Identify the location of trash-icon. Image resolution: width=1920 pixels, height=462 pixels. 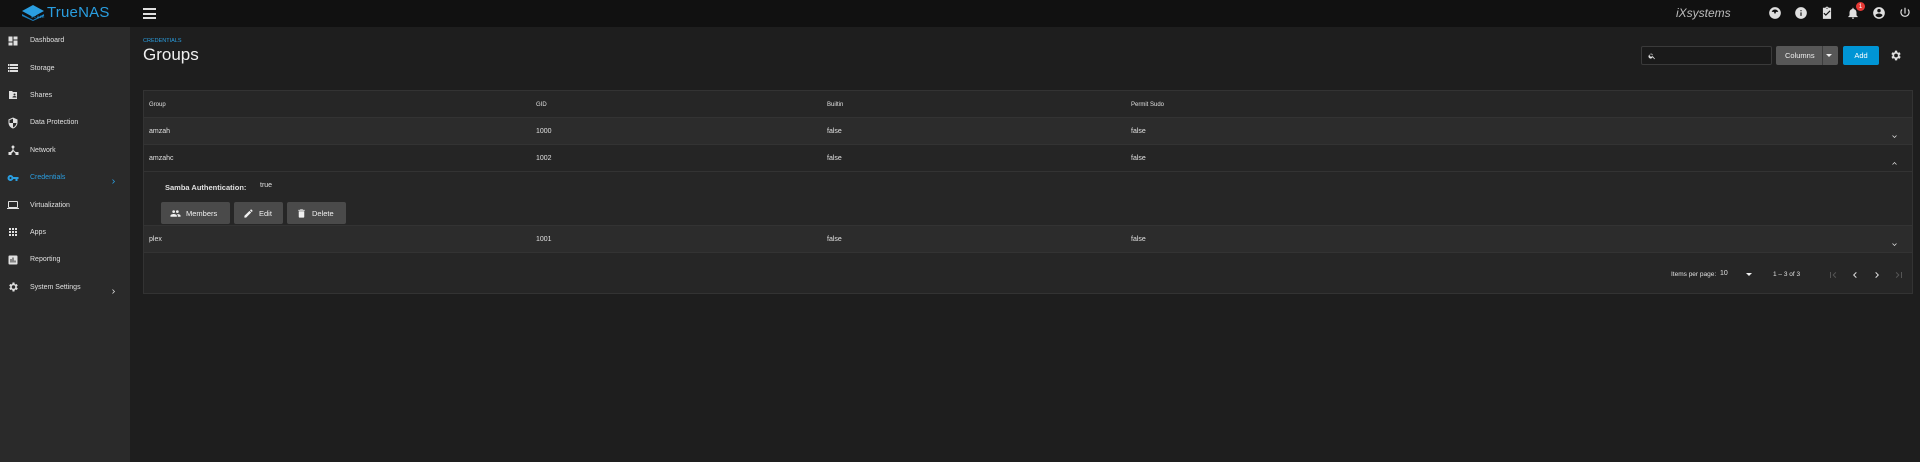
(301, 213).